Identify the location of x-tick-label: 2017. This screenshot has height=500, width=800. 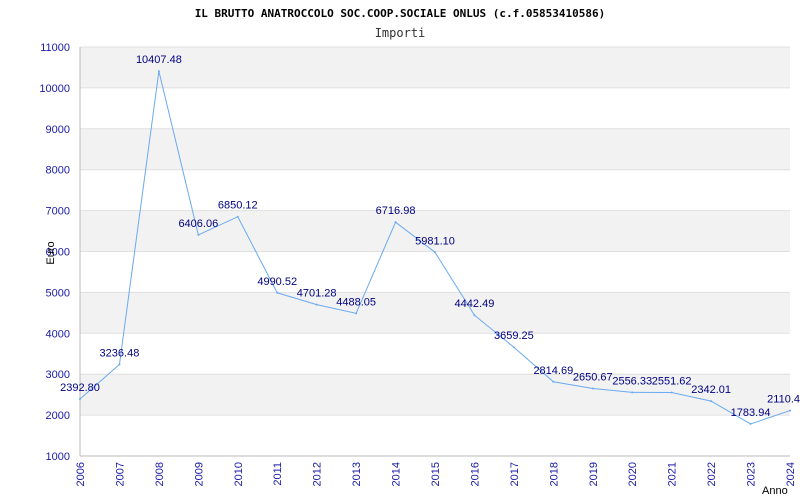
(515, 474).